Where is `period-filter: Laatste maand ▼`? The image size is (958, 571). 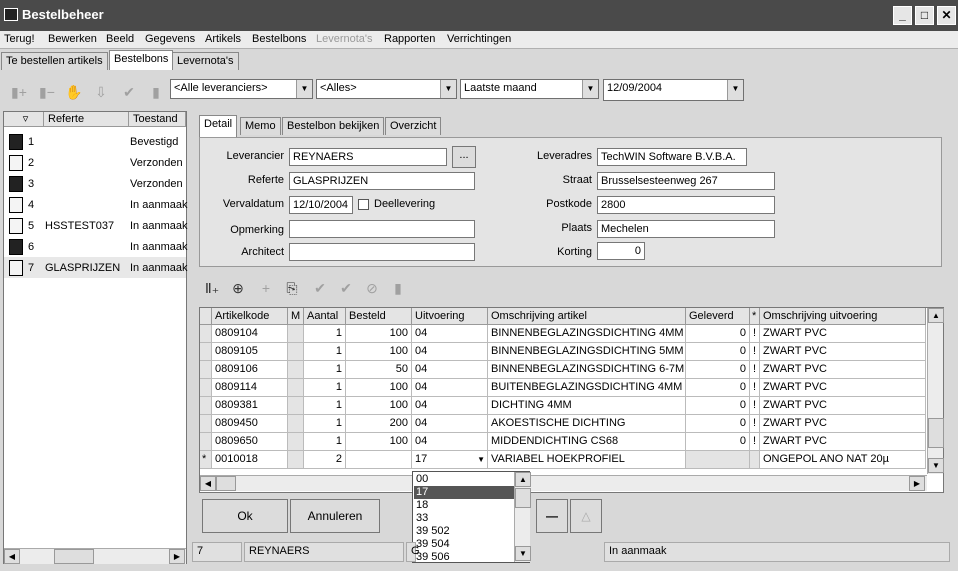 period-filter: Laatste maand ▼ is located at coordinates (529, 89).